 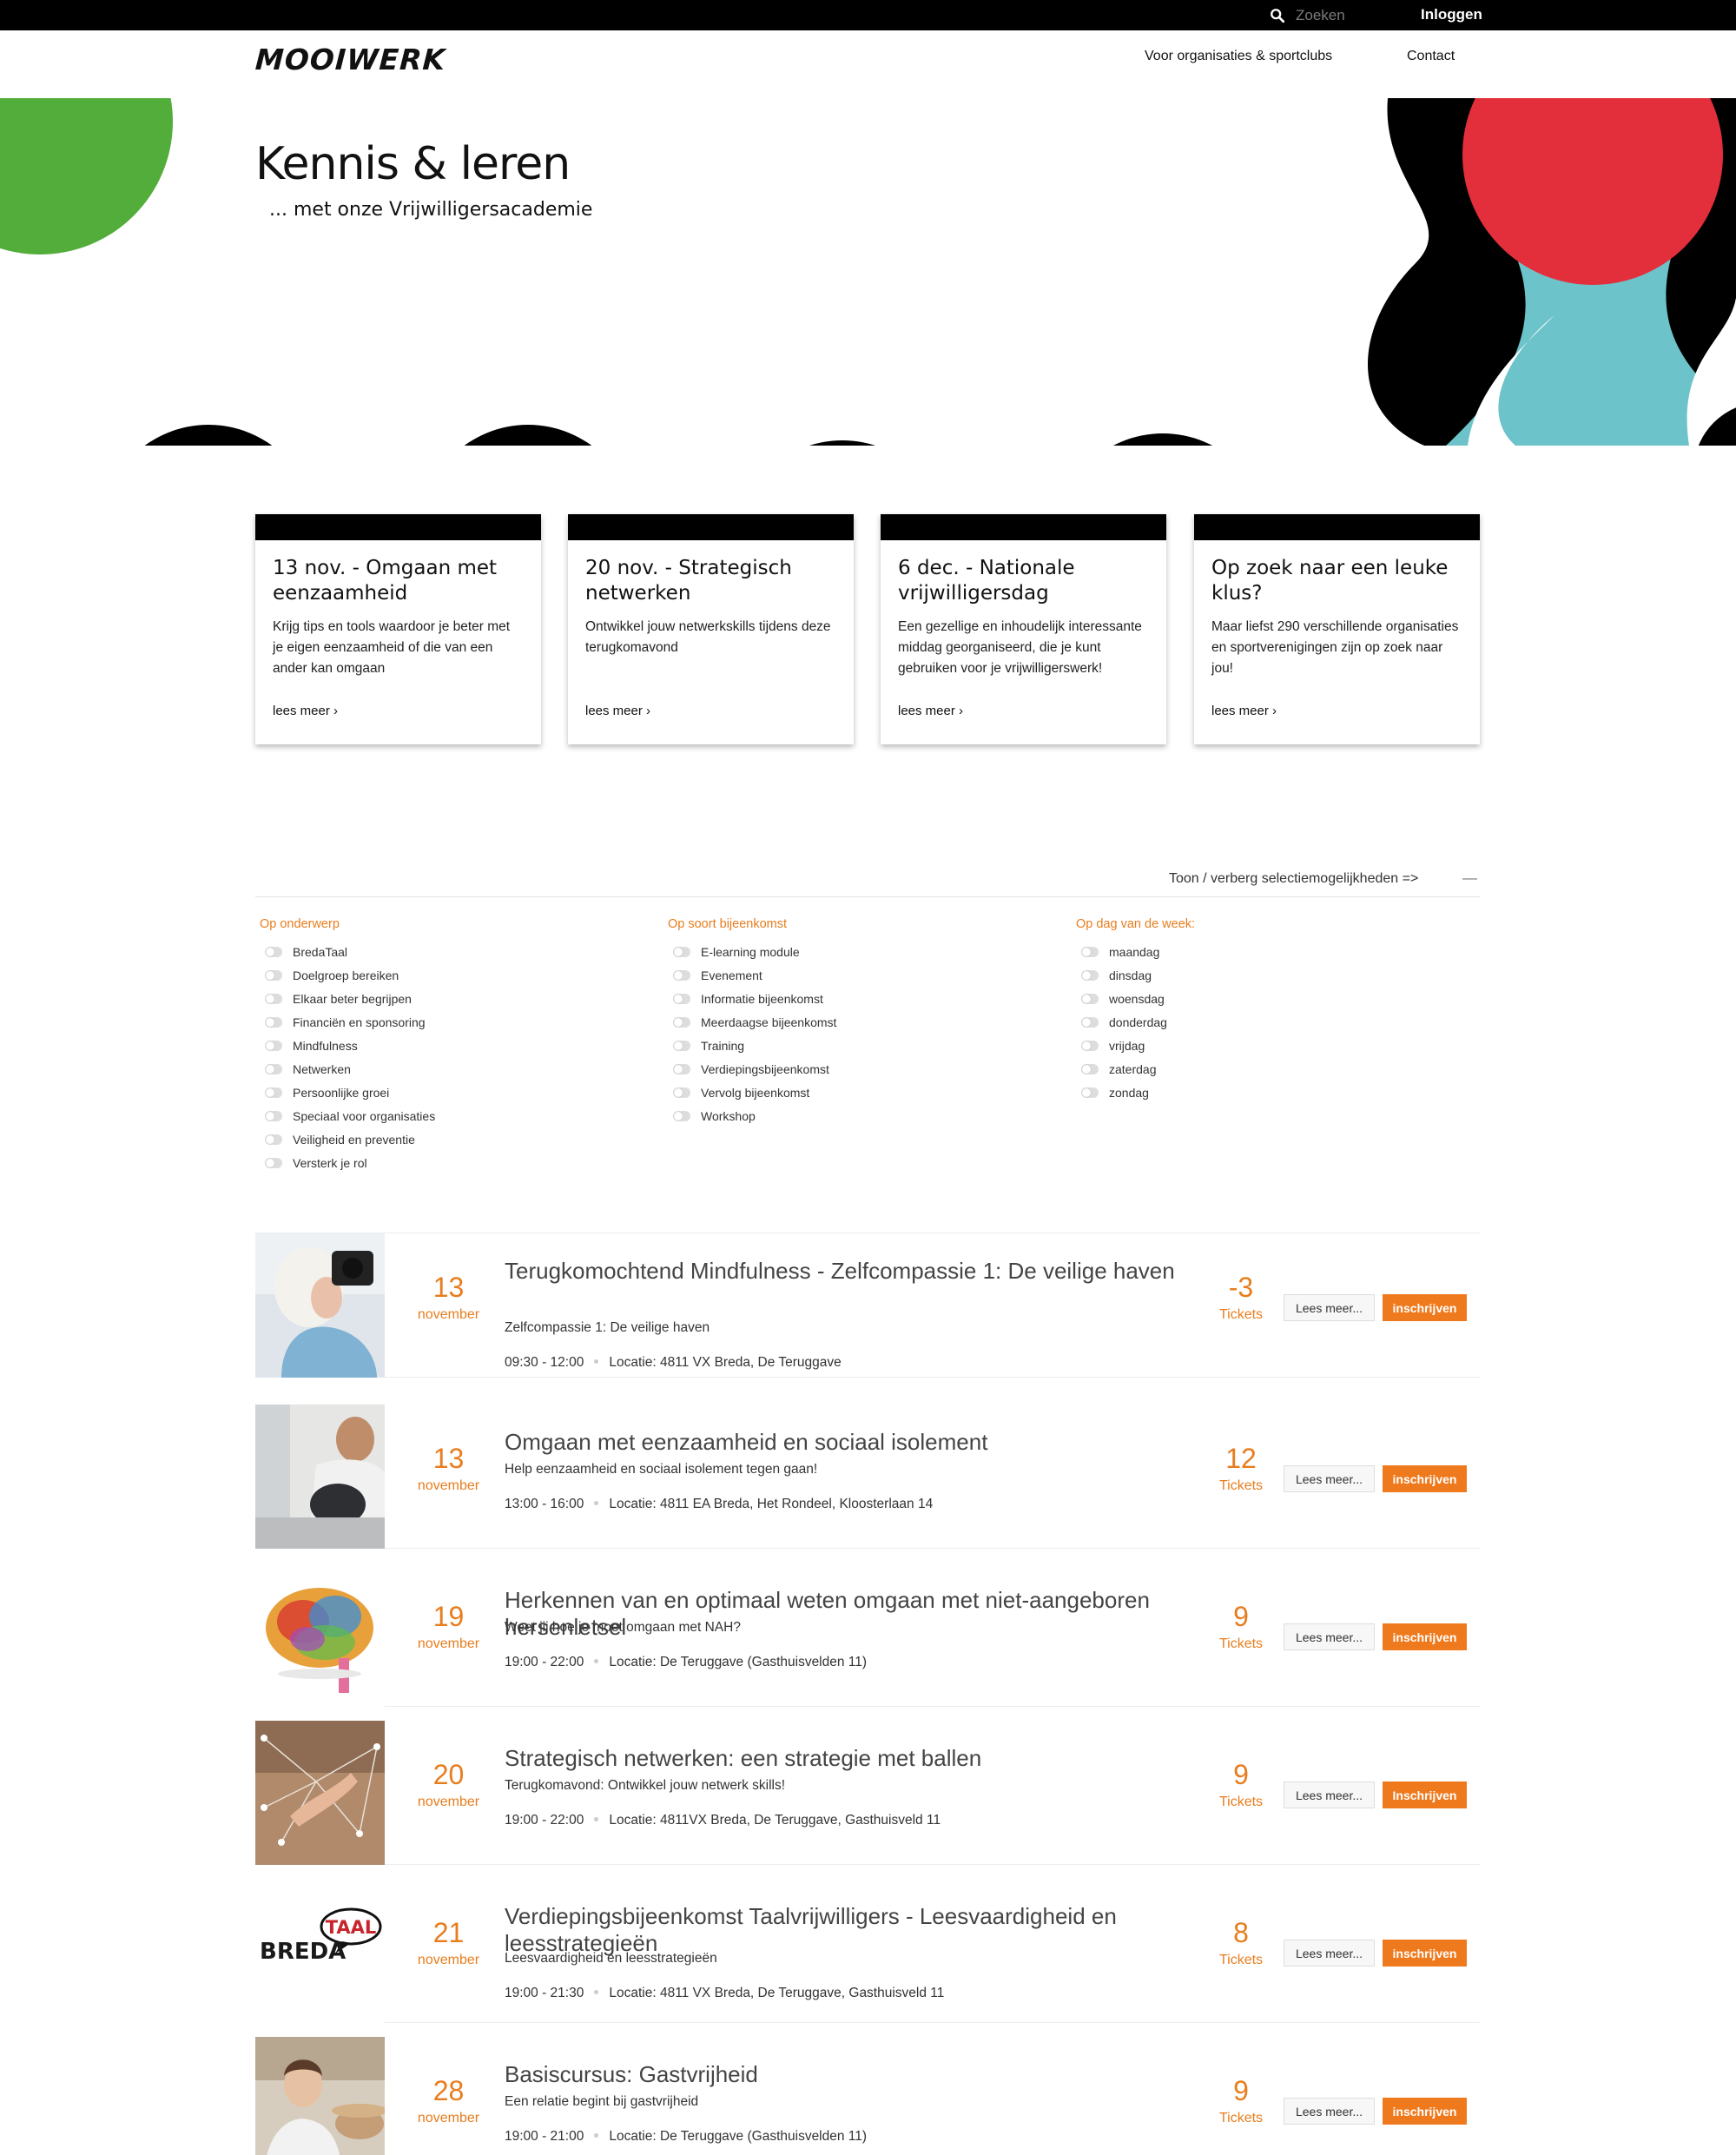 I want to click on filter-option: Netwerken, so click(x=347, y=1069).